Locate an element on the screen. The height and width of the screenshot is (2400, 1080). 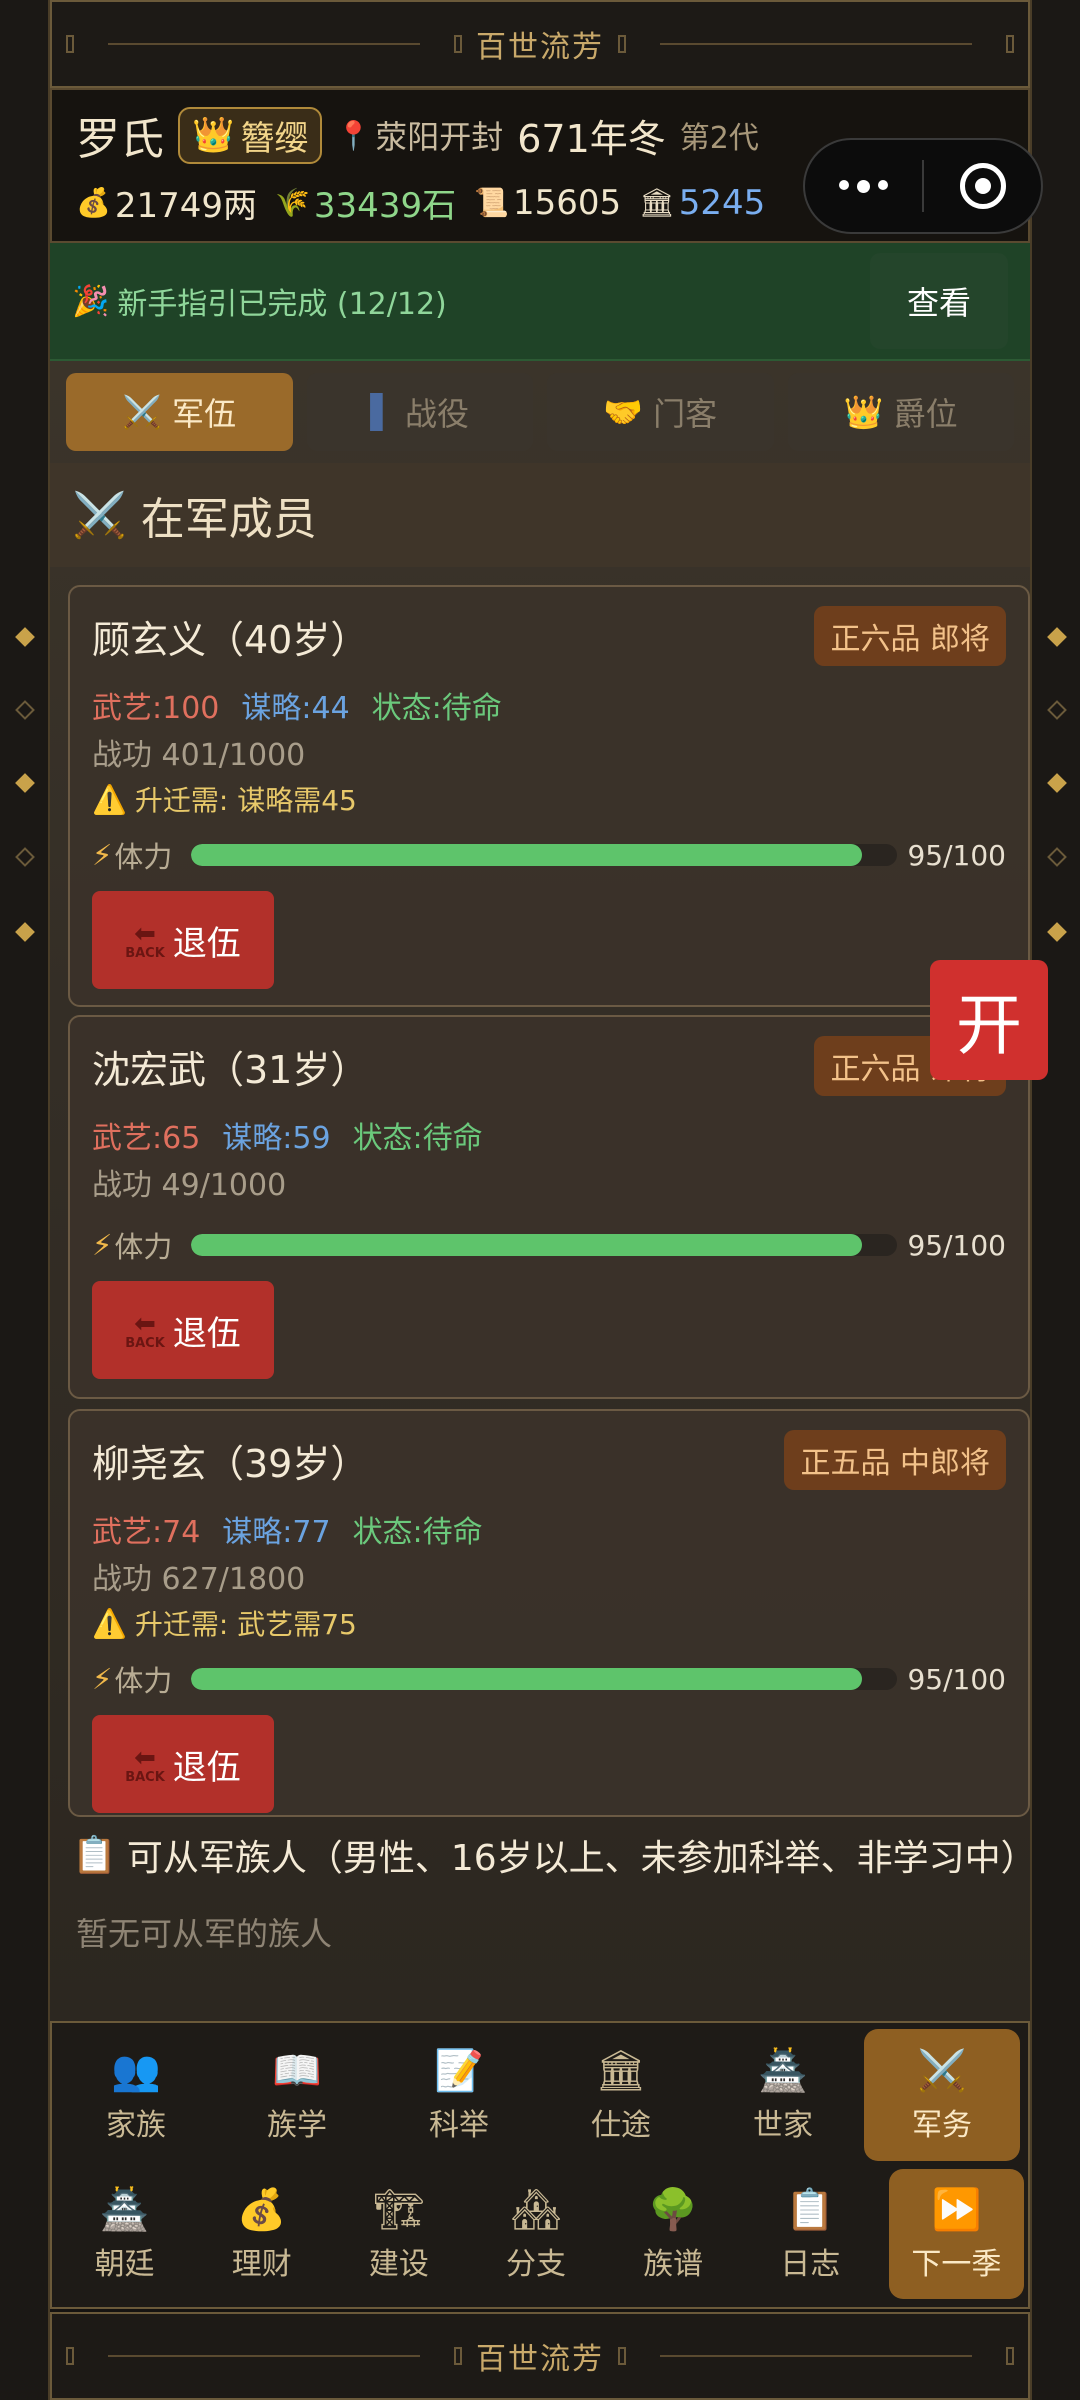
promotion-warning: ⚠️ 升迁需: 谋略需45 is located at coordinates (549, 799).